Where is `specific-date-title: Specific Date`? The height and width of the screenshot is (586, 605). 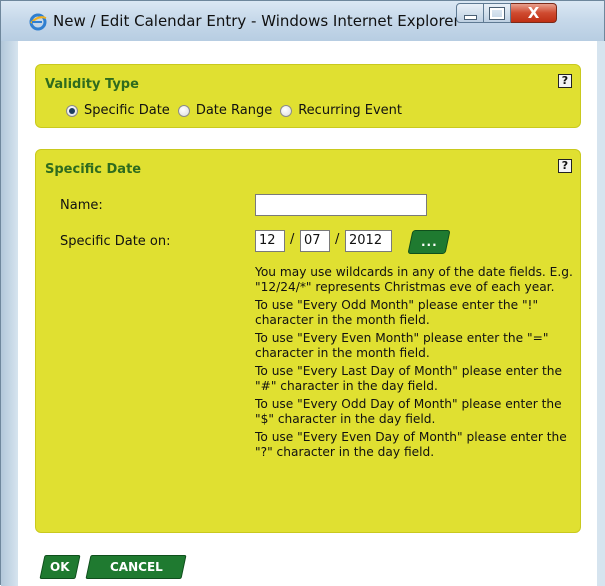 specific-date-title: Specific Date is located at coordinates (93, 169).